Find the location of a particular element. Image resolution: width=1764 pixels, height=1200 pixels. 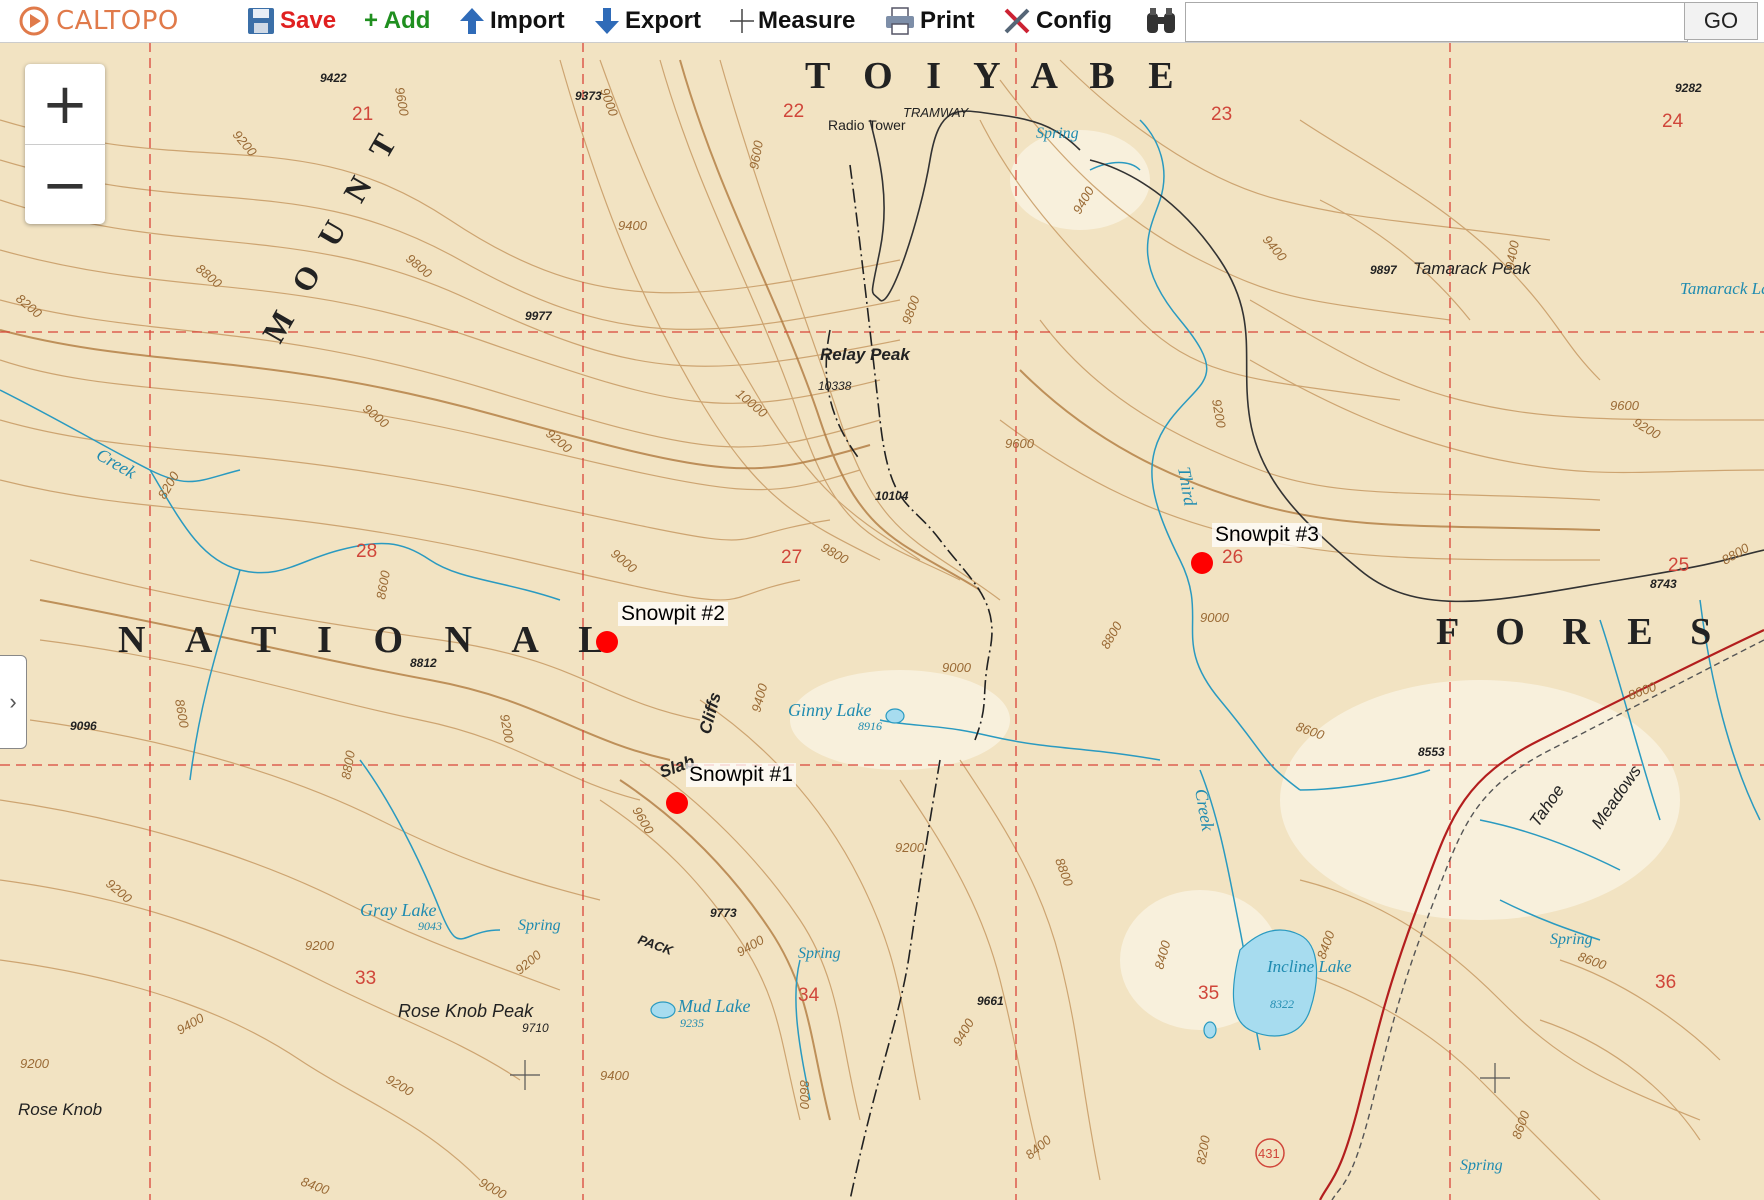

label-rose-knob-peak: Rose Knob Peak is located at coordinates (466, 1011).